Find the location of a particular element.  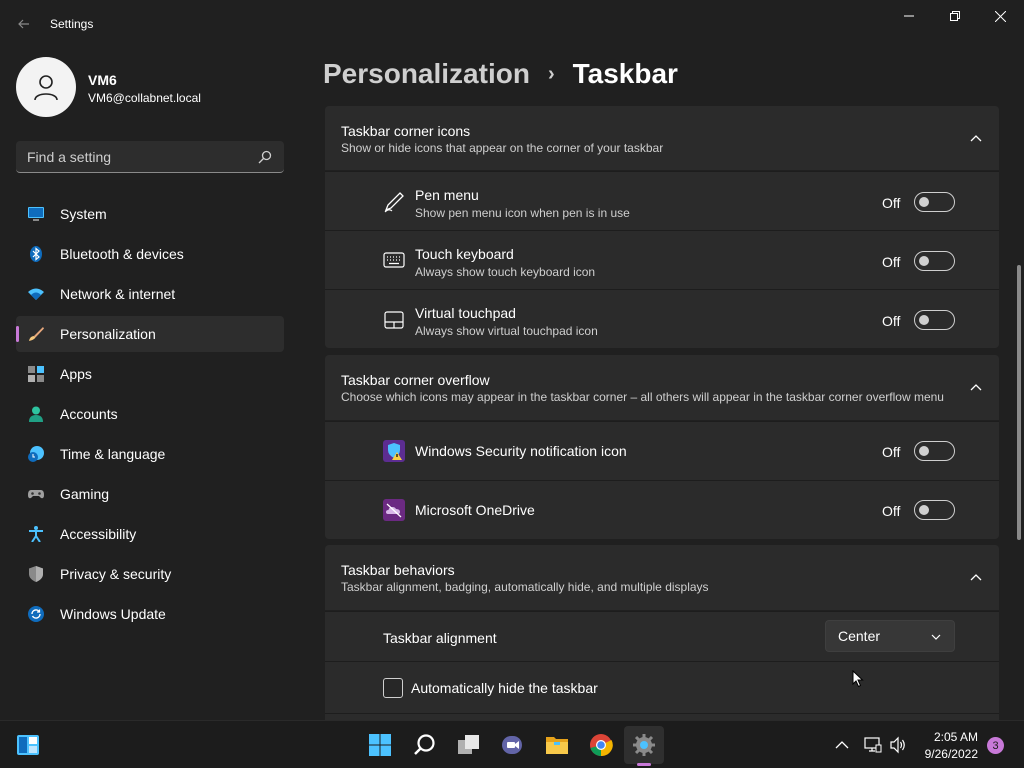

sidebar-item-system: System is located at coordinates (150, 214).